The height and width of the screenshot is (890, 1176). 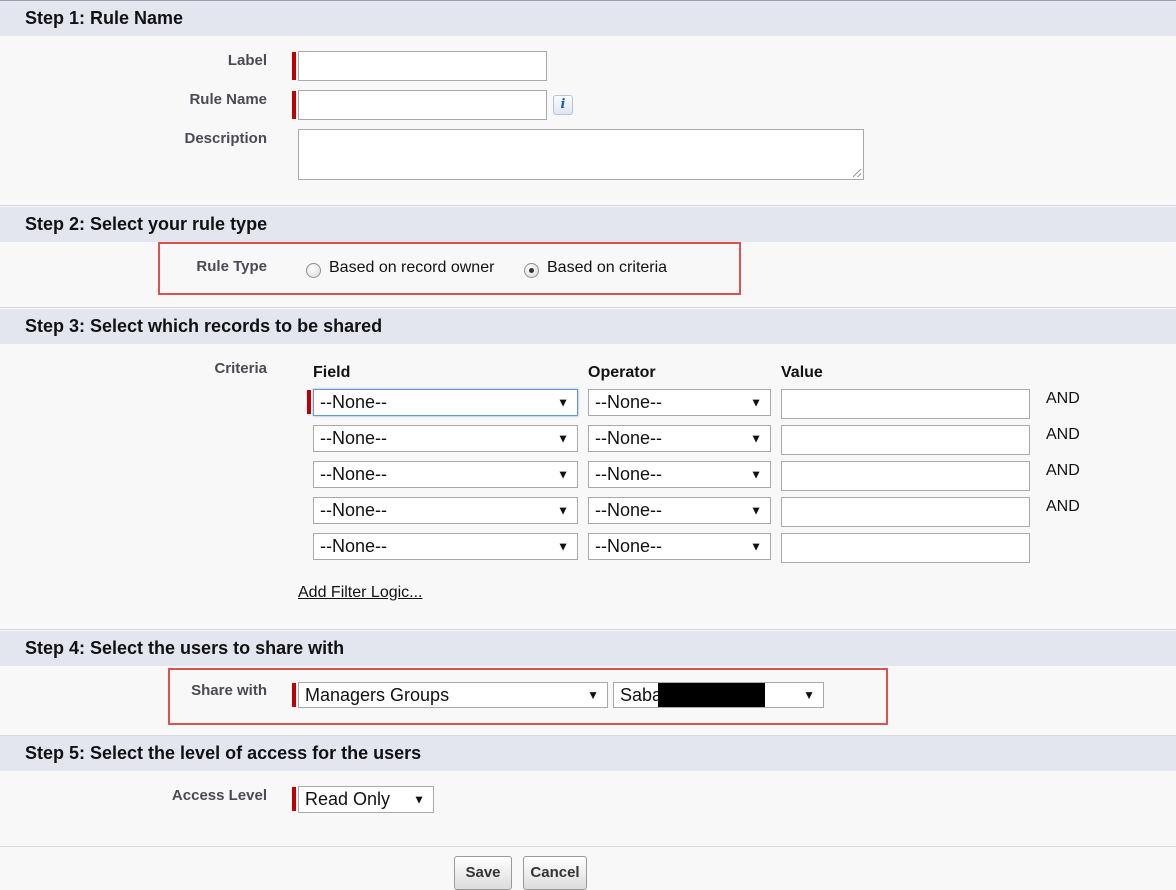 What do you see at coordinates (607, 268) in the screenshot?
I see `radio-criteria-label: Based on criteria` at bounding box center [607, 268].